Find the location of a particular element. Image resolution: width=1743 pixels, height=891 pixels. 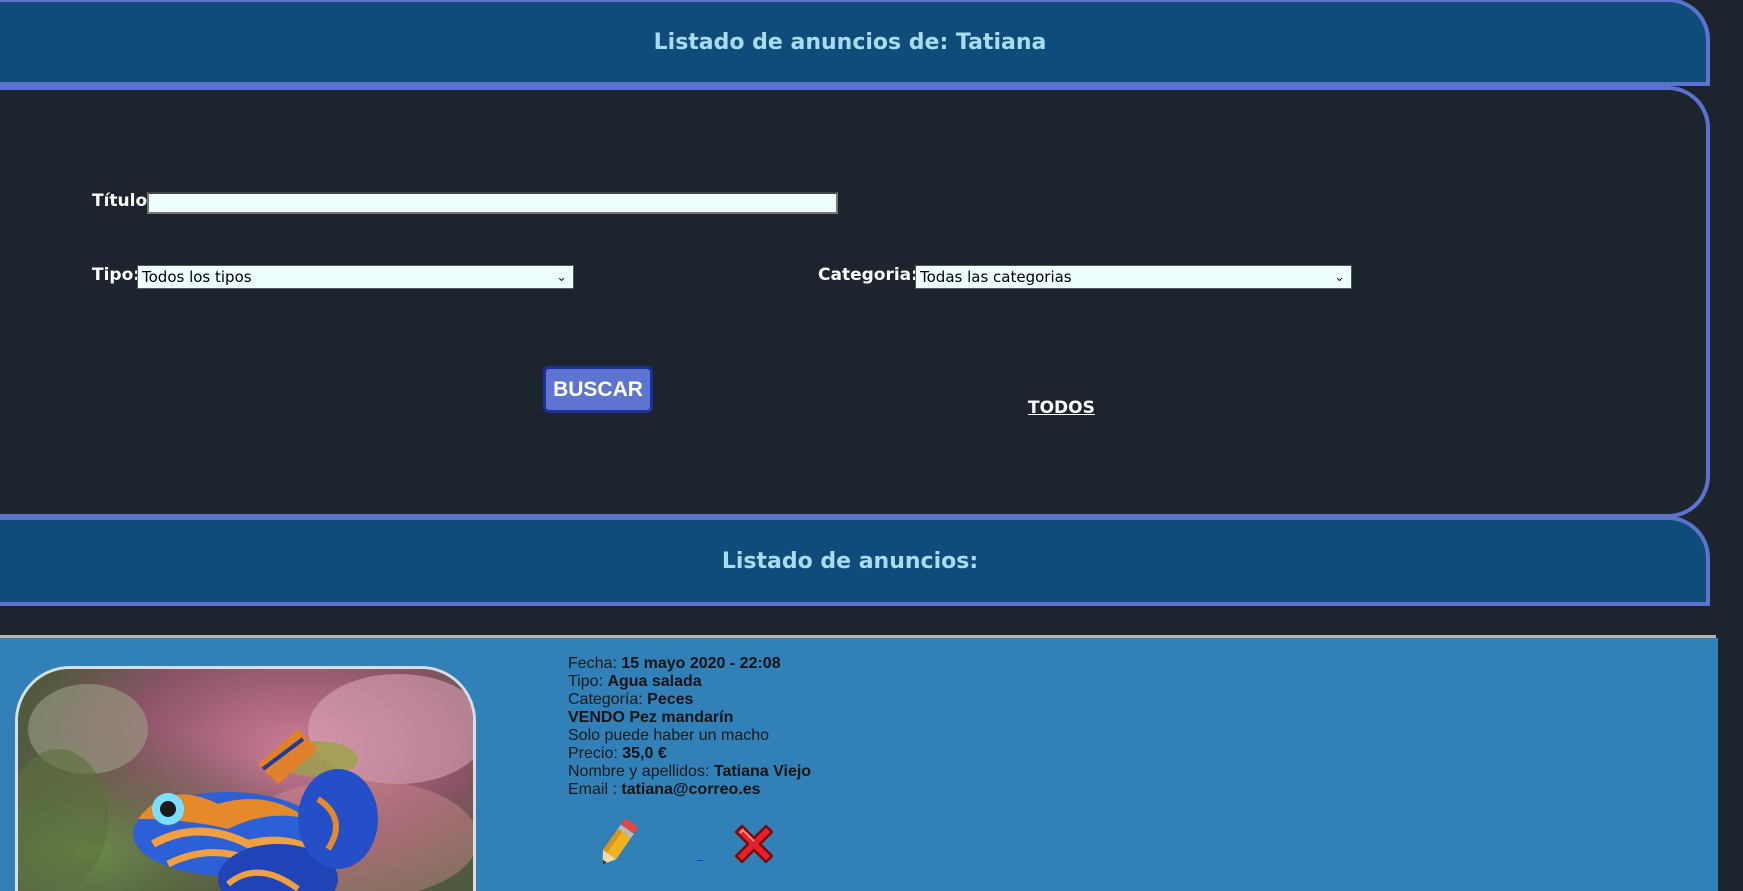

pencil-icon is located at coordinates (617, 844).